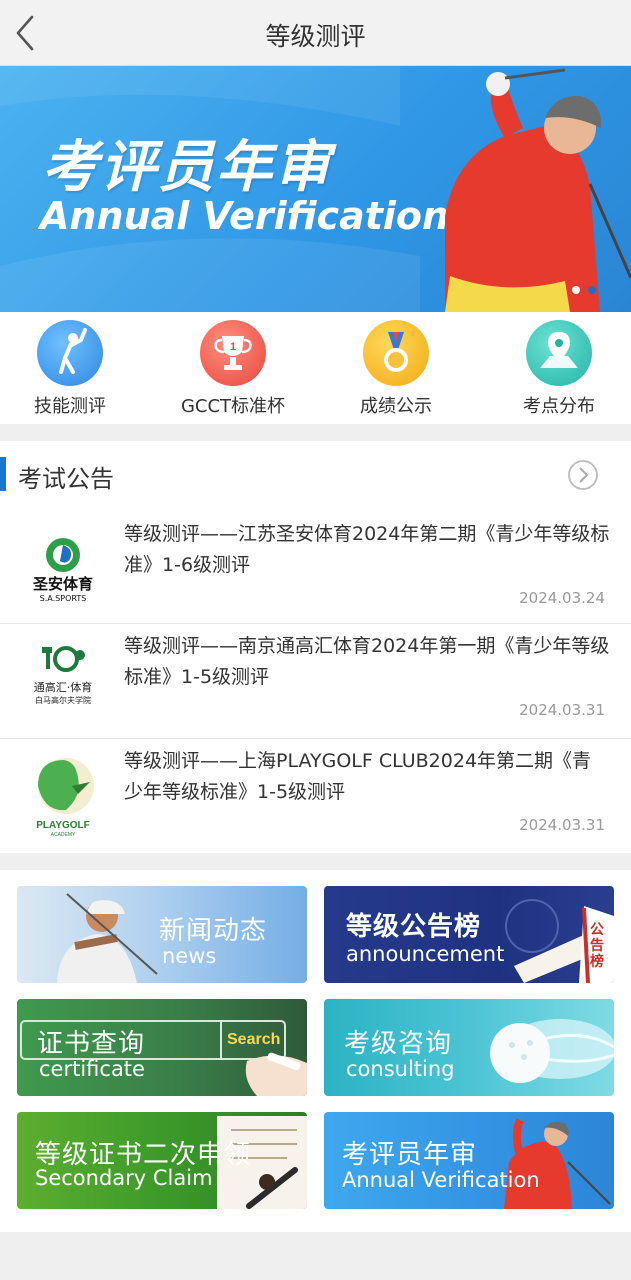 The height and width of the screenshot is (1280, 631). Describe the element at coordinates (63, 687) in the screenshot. I see `logo-text: 通高汇·体育` at that location.